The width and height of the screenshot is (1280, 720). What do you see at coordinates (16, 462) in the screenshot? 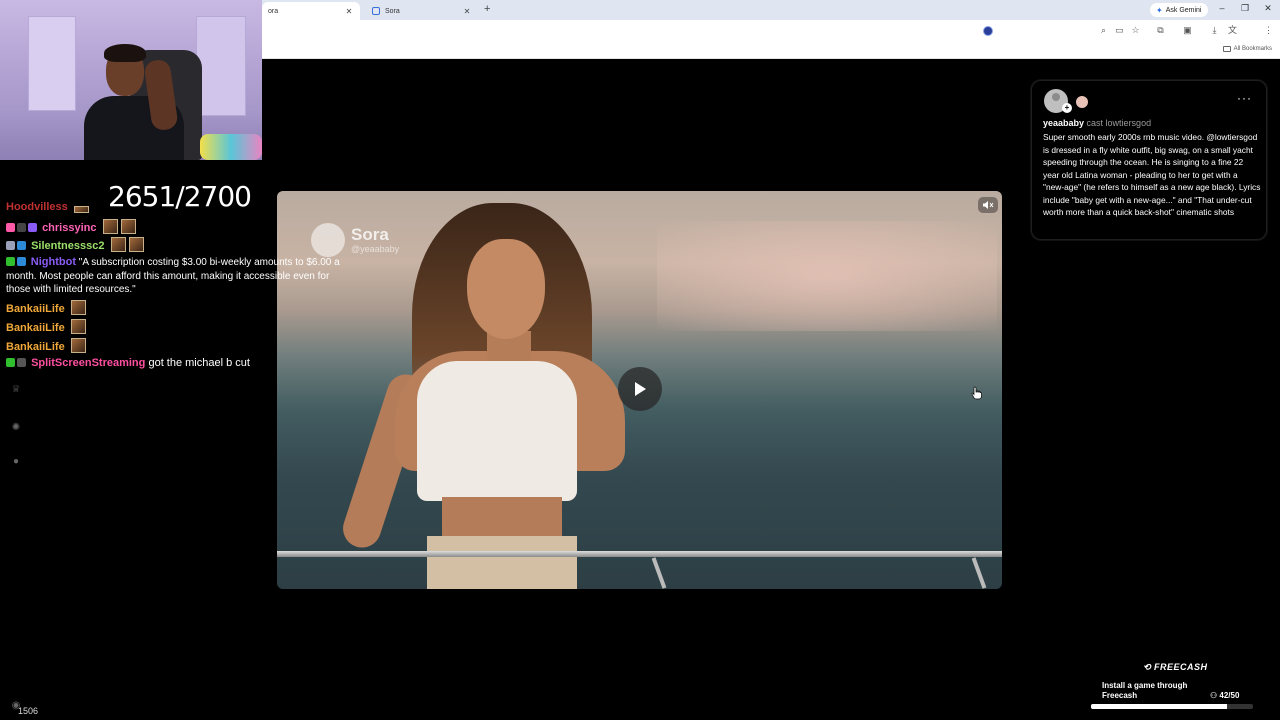
I see `avatar-icon: ●` at bounding box center [16, 462].